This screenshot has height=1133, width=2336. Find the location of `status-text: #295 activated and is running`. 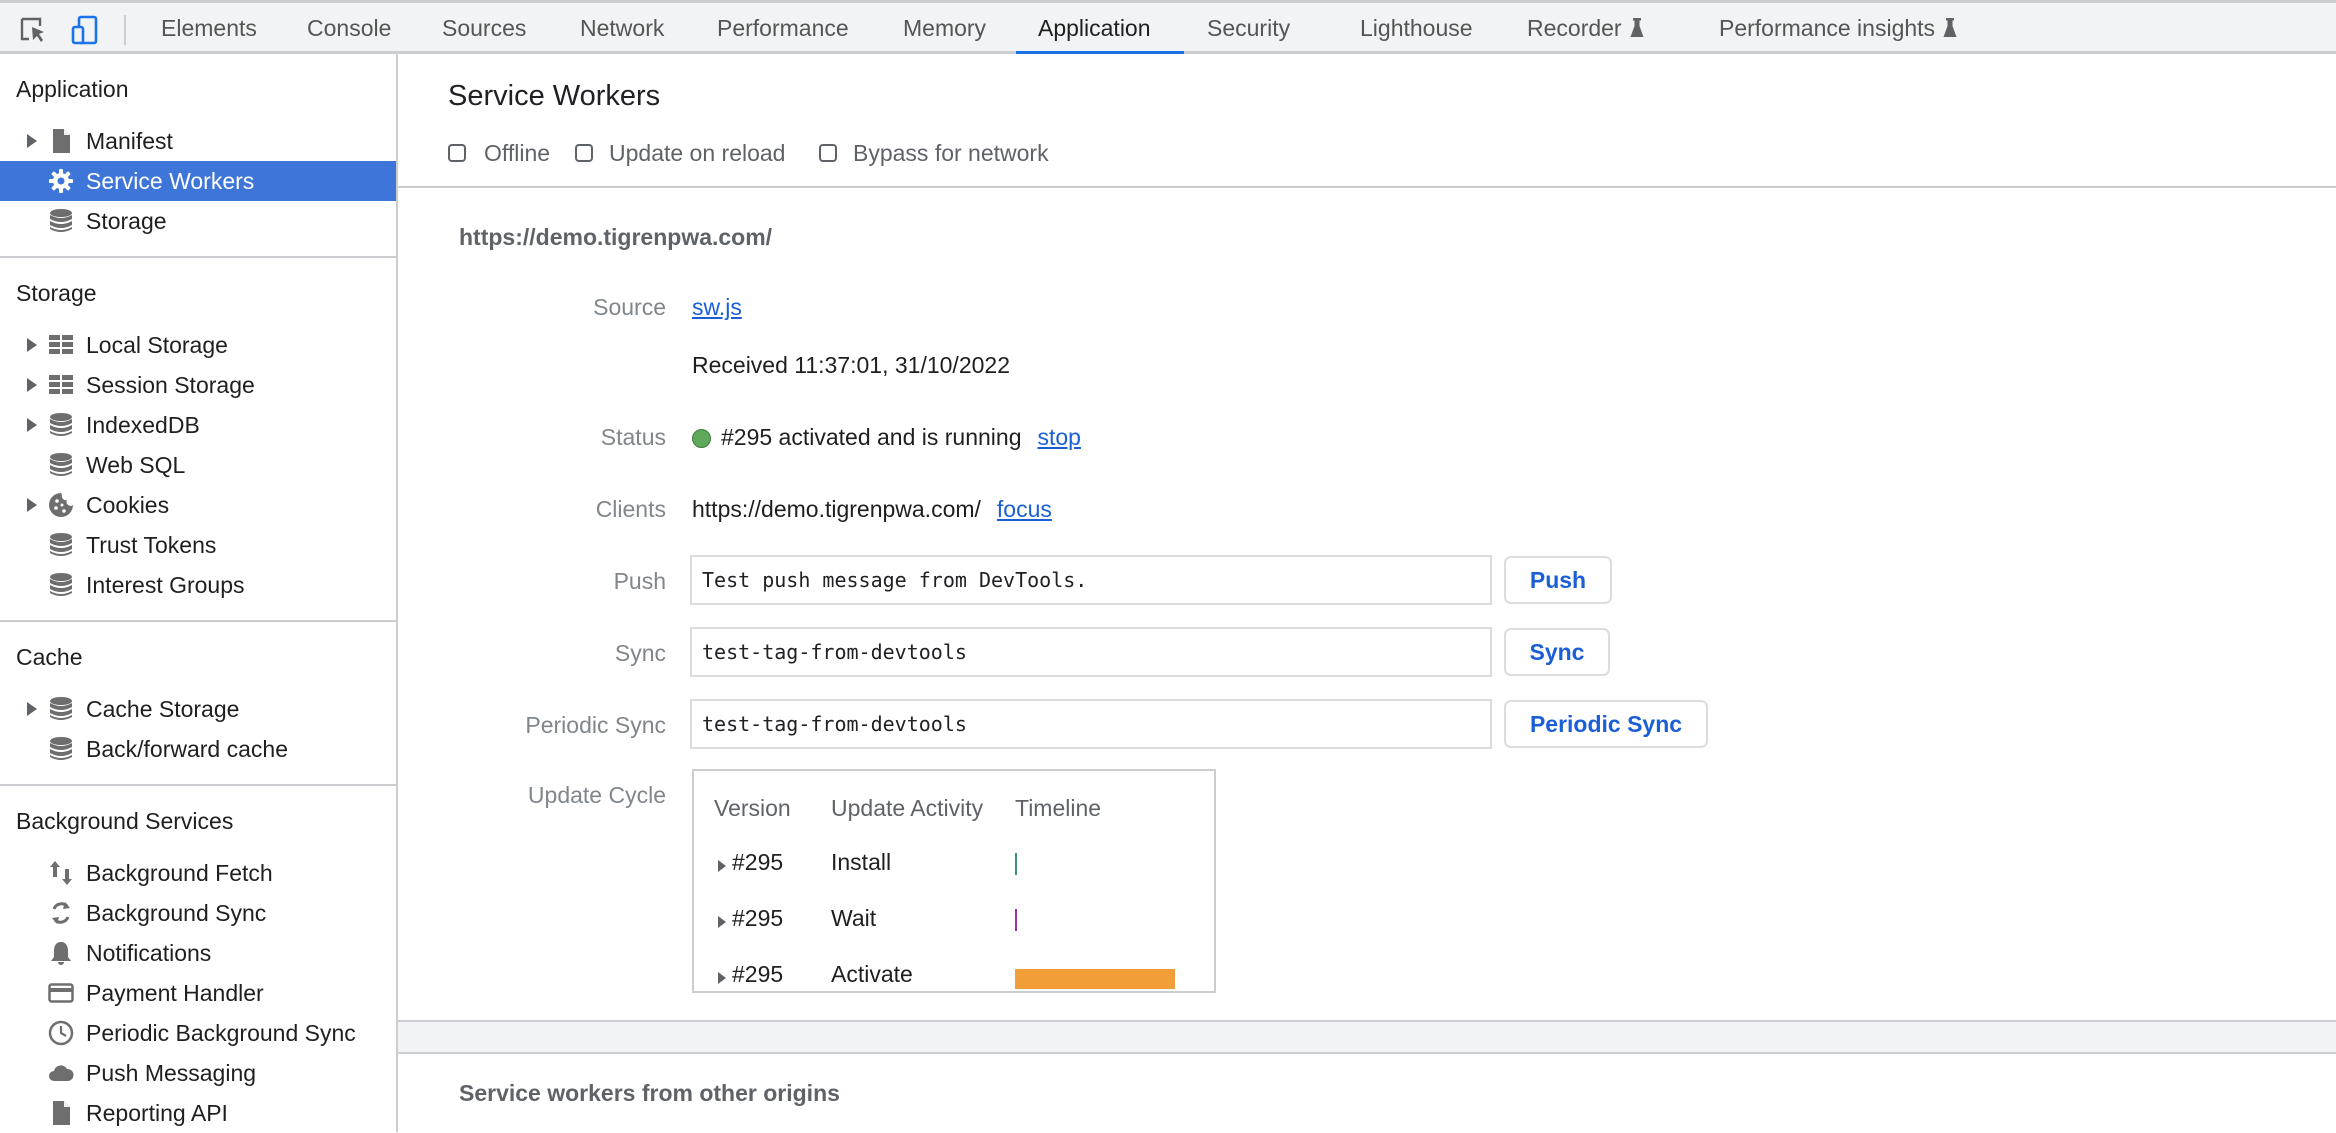

status-text: #295 activated and is running is located at coordinates (871, 437).